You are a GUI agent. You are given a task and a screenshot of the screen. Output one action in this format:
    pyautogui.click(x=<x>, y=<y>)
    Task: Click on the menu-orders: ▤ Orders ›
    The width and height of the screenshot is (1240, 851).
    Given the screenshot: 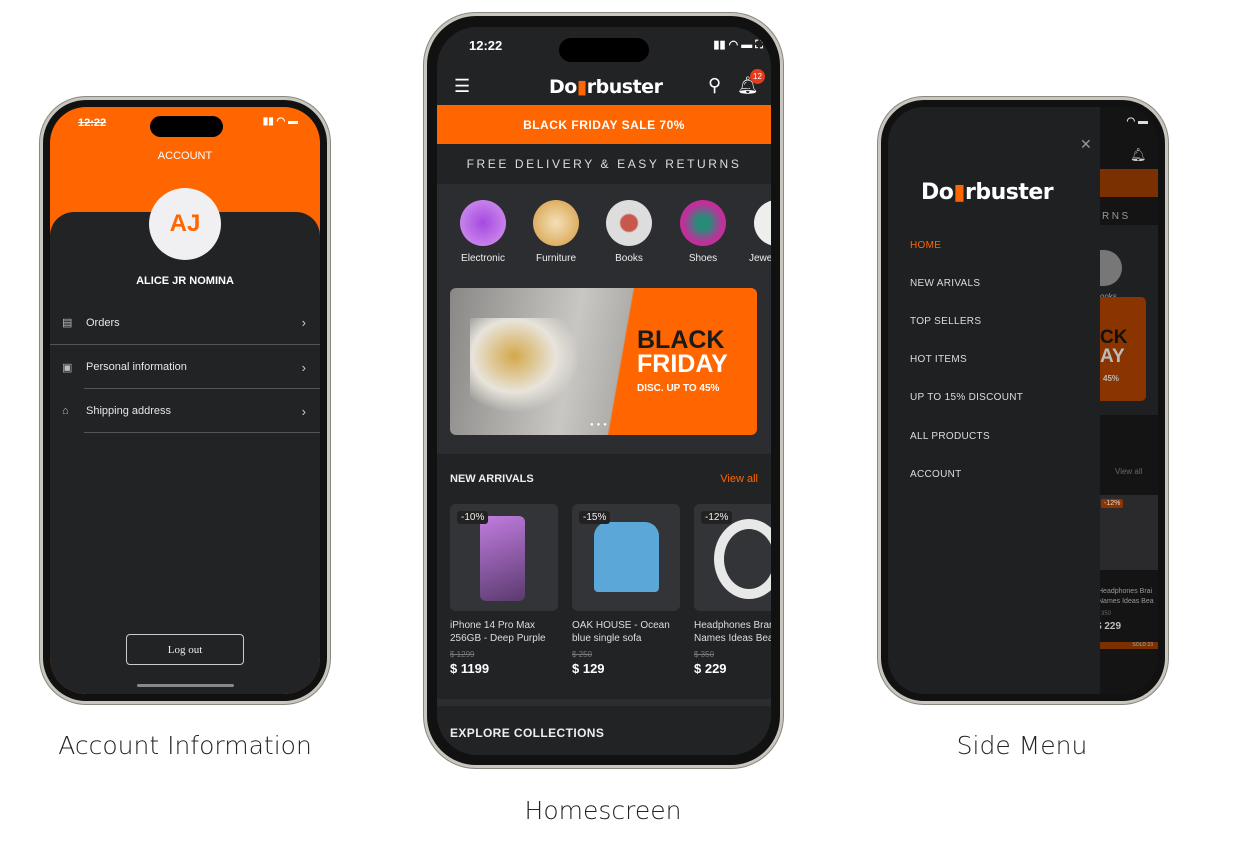 What is the action you would take?
    pyautogui.click(x=185, y=323)
    